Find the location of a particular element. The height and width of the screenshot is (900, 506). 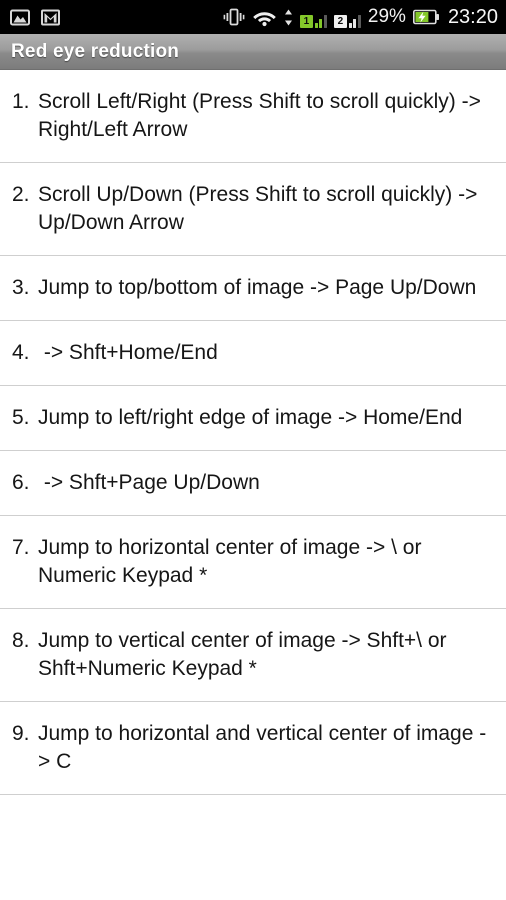

sim1-badge: 1 is located at coordinates (306, 21).